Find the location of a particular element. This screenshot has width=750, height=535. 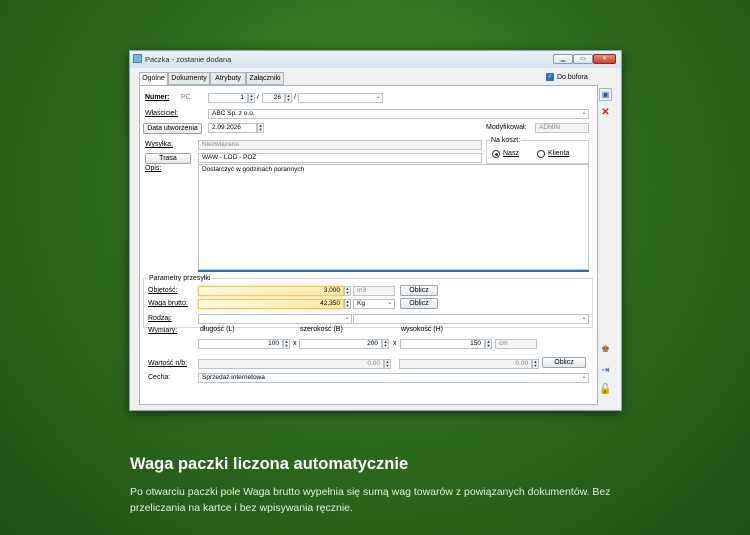

tab-zalaczniki: Załączniki is located at coordinates (265, 78).